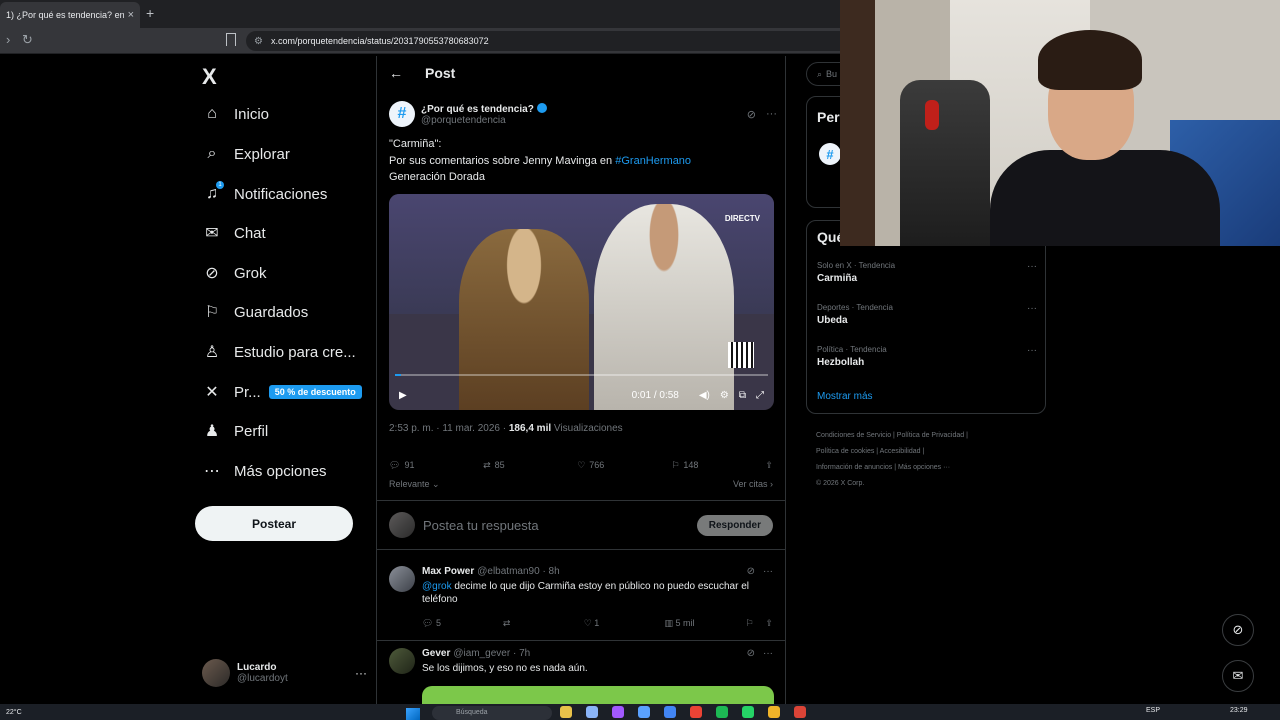  What do you see at coordinates (436, 465) in the screenshot?
I see `reply-action: 💬︎ 91` at bounding box center [436, 465].